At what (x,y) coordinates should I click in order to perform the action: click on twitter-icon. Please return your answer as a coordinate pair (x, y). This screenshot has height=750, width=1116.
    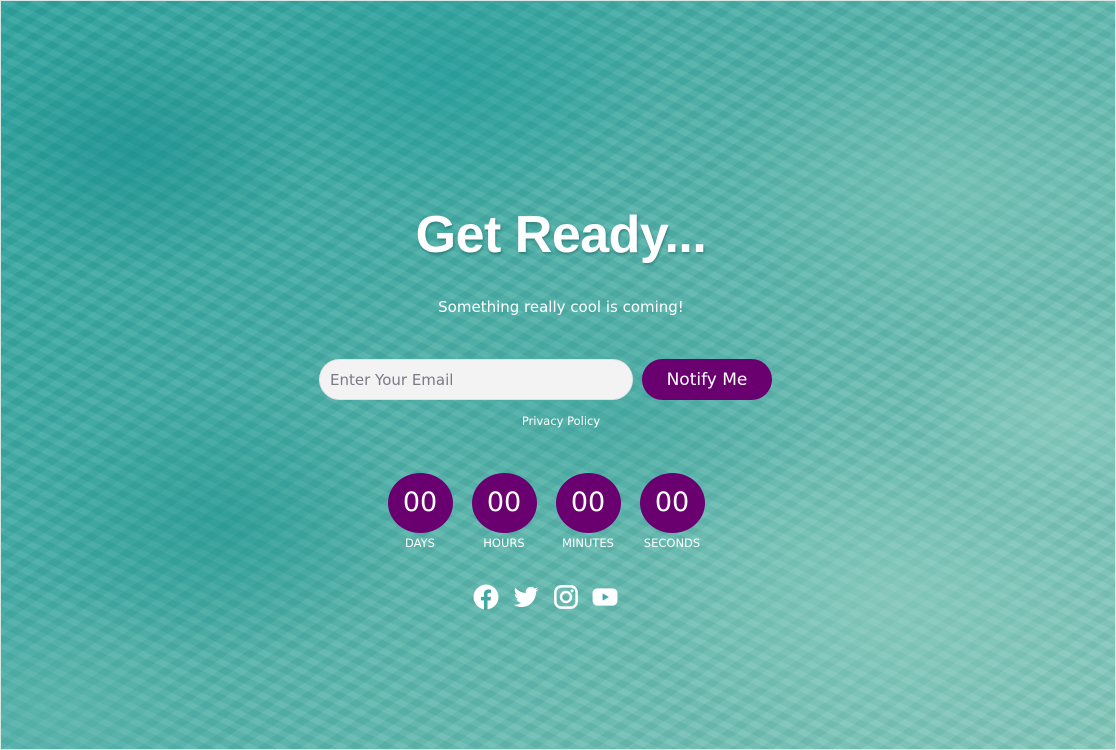
    Looking at the image, I should click on (526, 597).